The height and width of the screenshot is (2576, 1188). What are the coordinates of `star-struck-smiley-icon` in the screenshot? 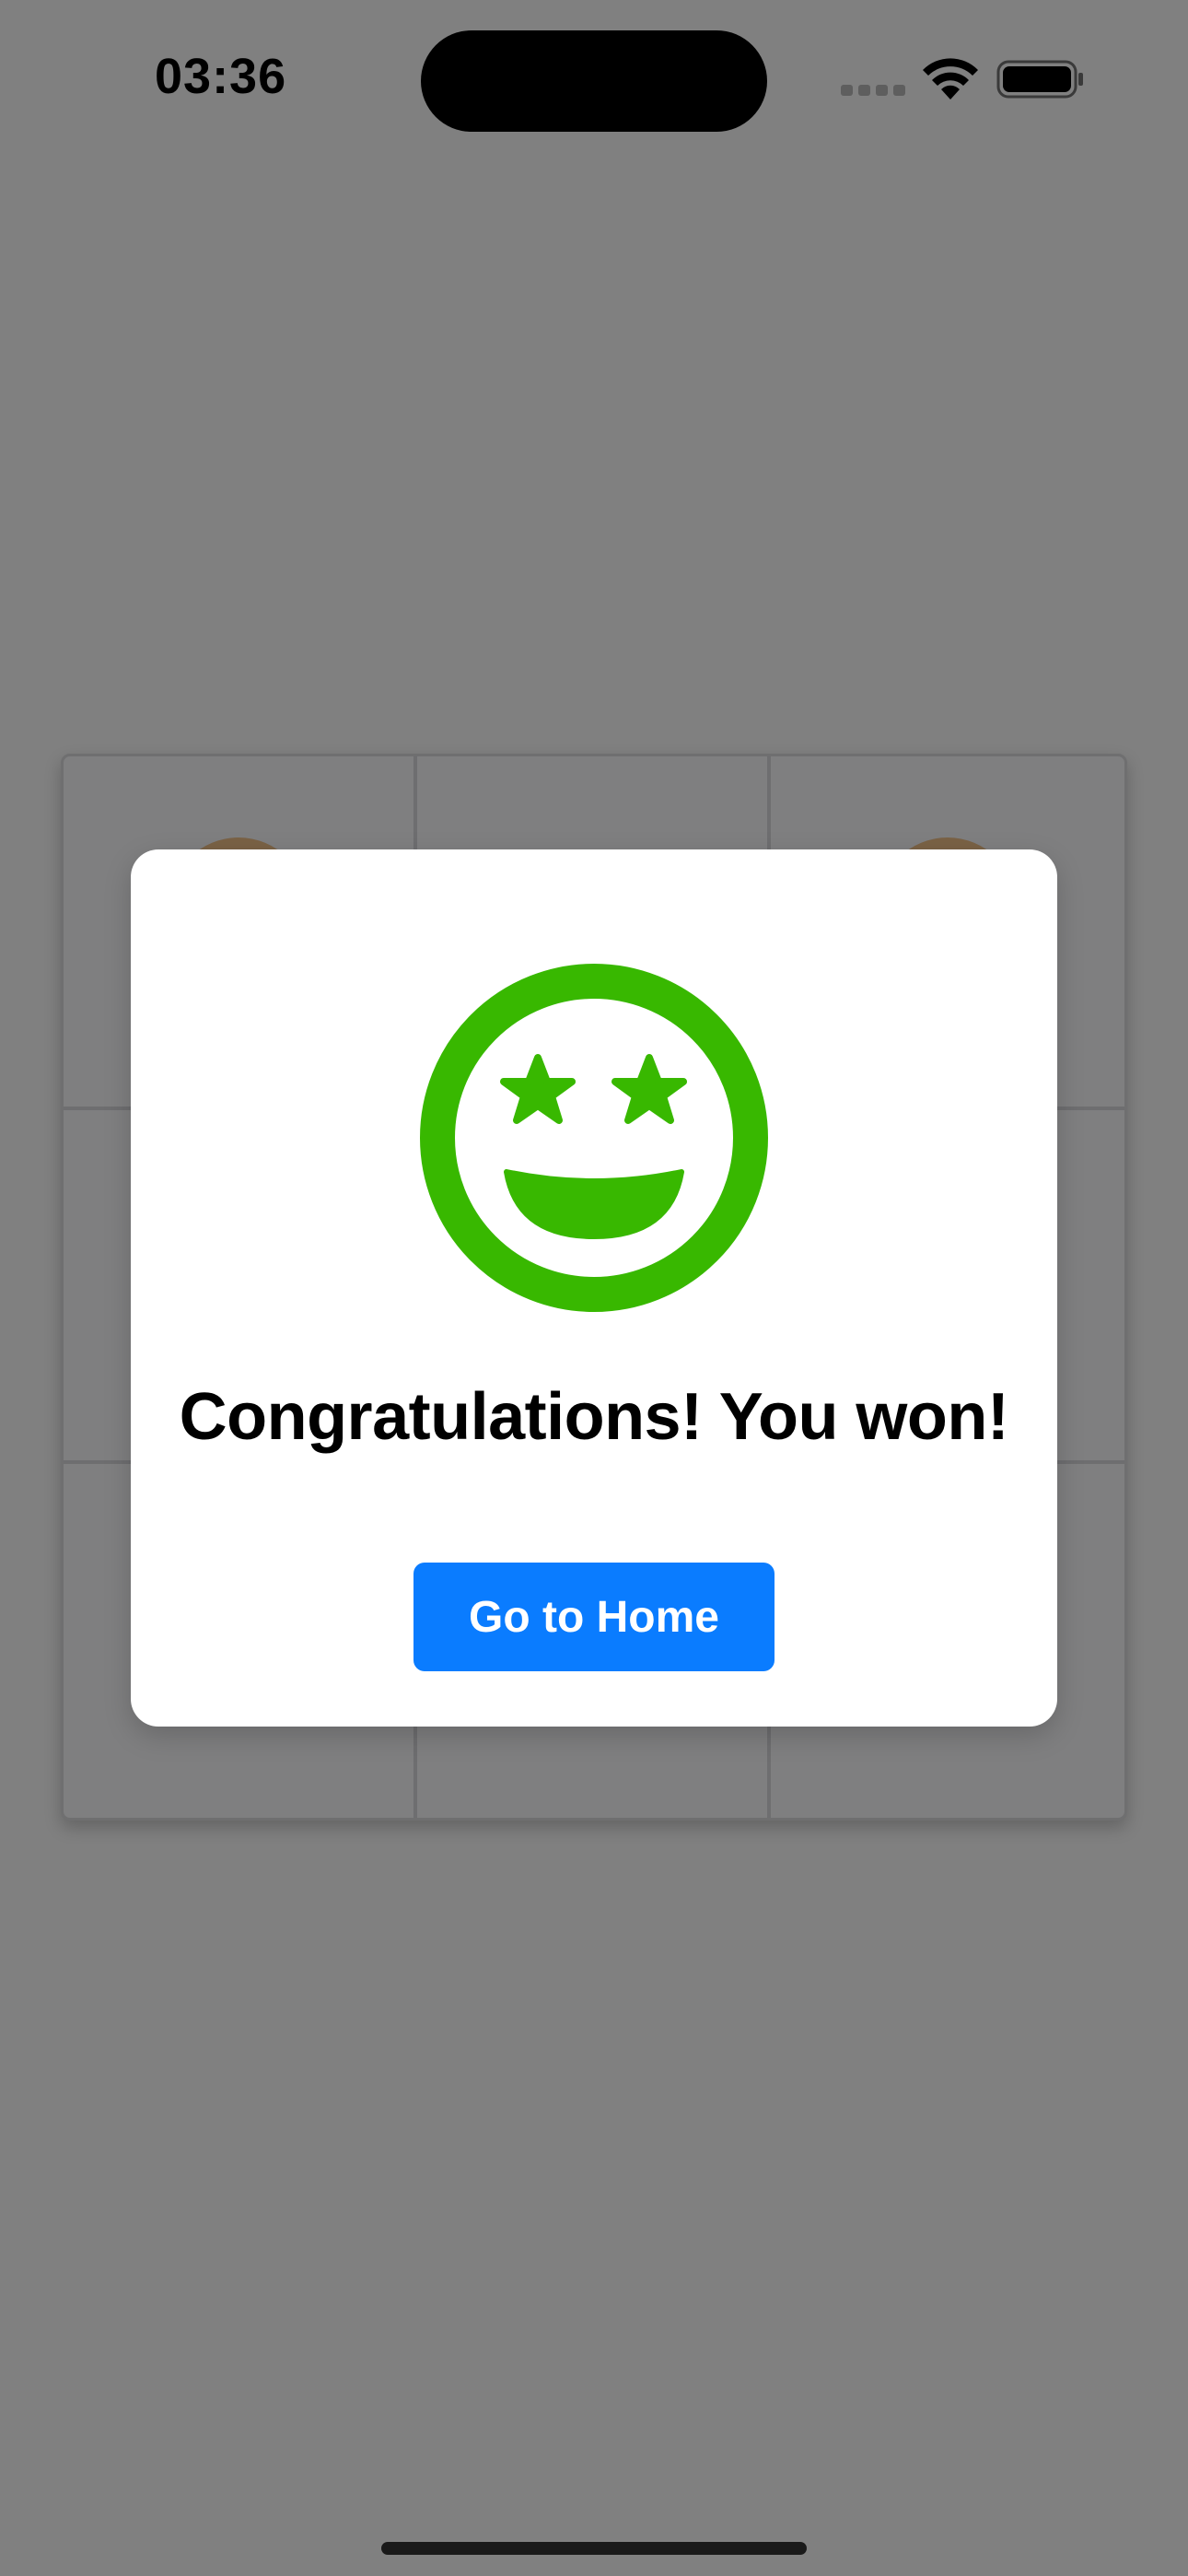 It's located at (594, 1138).